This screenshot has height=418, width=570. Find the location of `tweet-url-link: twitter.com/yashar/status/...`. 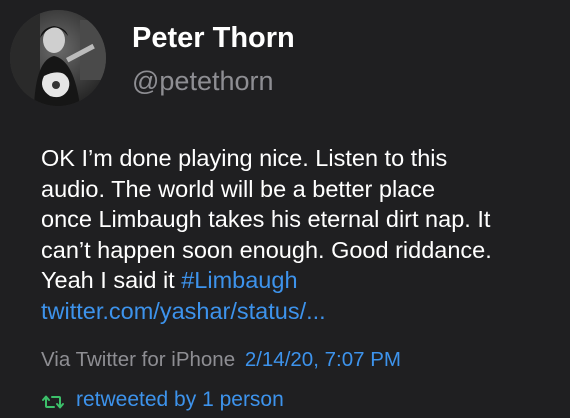

tweet-url-link: twitter.com/yashar/status/... is located at coordinates (302, 311).